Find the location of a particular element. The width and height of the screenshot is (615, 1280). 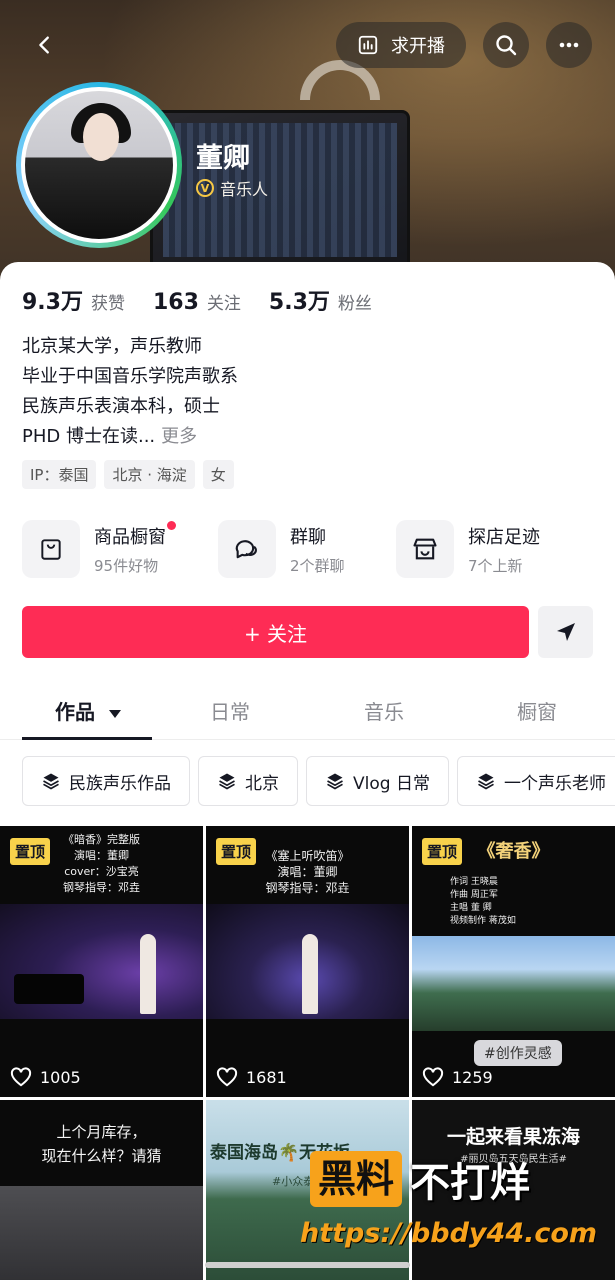

svc-subtitle: 7个上新 is located at coordinates (495, 565).